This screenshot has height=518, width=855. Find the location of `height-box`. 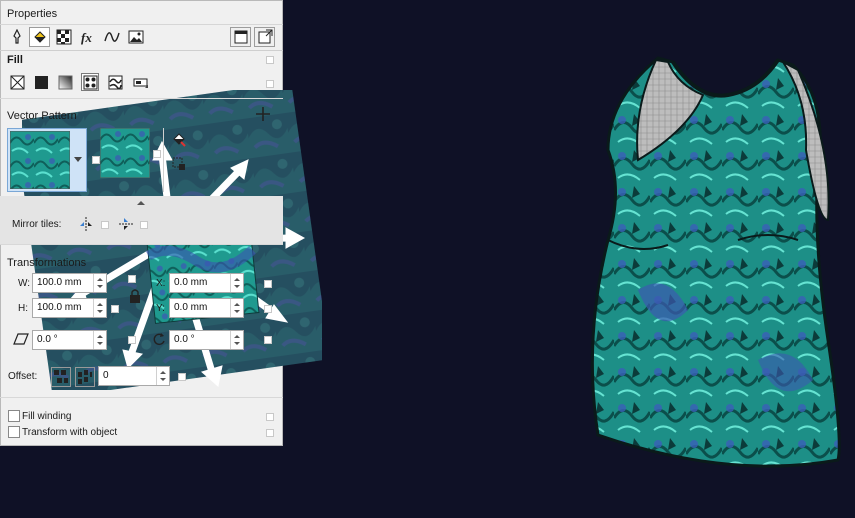

height-box is located at coordinates (115, 309).